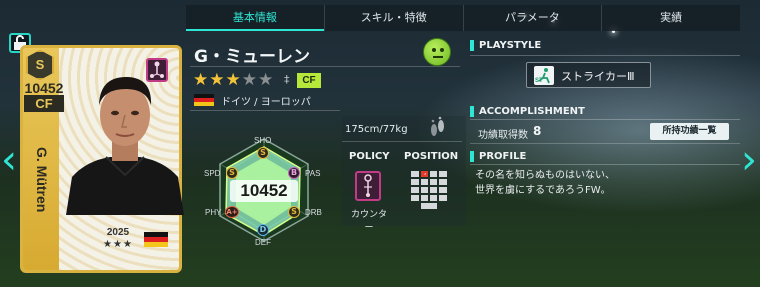 The width and height of the screenshot is (760, 287). Describe the element at coordinates (394, 18) in the screenshot. I see `tab-skills-traits: スキル・特徴` at that location.